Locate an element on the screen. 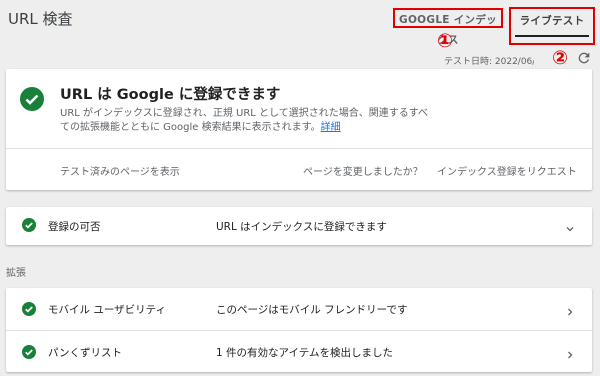 The image size is (600, 376). active-tab-indicator is located at coordinates (552, 36).